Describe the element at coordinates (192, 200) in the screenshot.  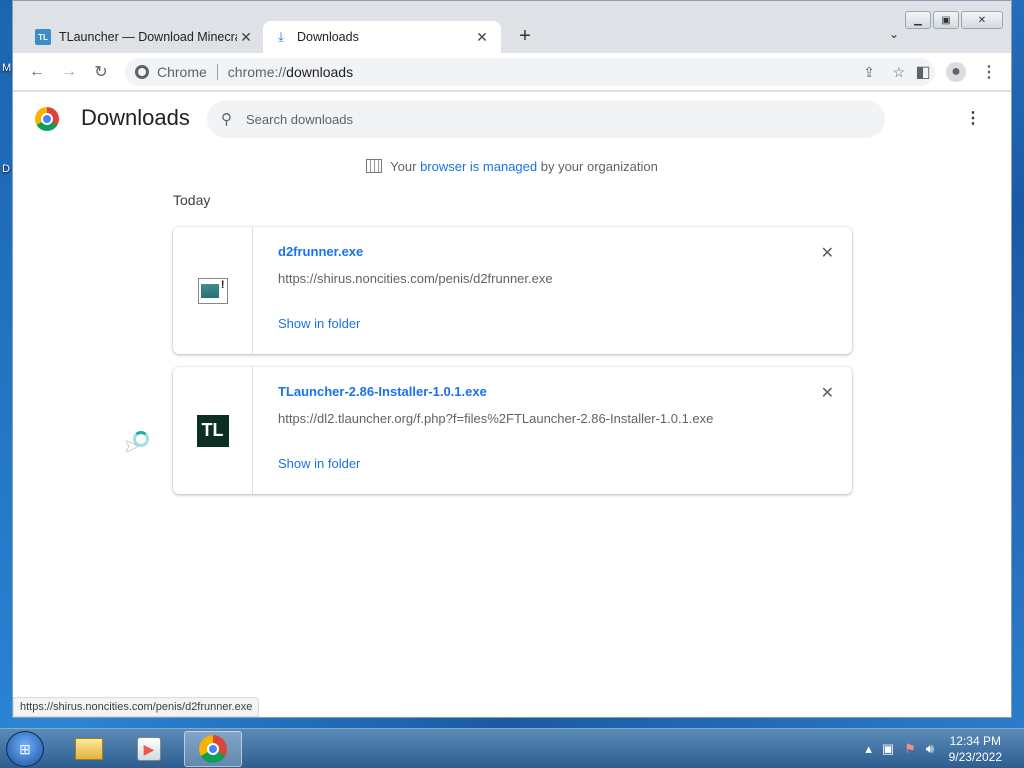
I see `section-date-header: Today` at that location.